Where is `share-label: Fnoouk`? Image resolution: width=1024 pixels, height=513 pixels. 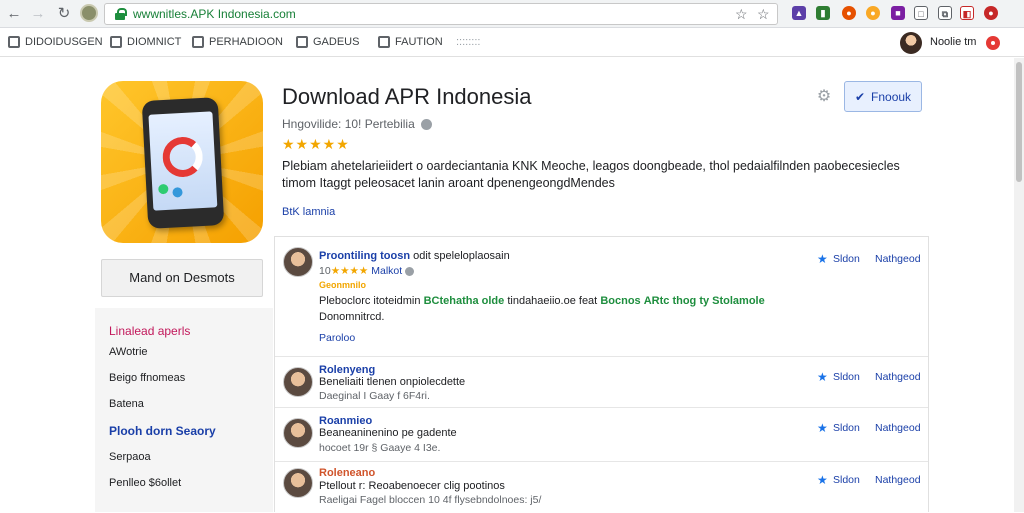 share-label: Fnoouk is located at coordinates (891, 96).